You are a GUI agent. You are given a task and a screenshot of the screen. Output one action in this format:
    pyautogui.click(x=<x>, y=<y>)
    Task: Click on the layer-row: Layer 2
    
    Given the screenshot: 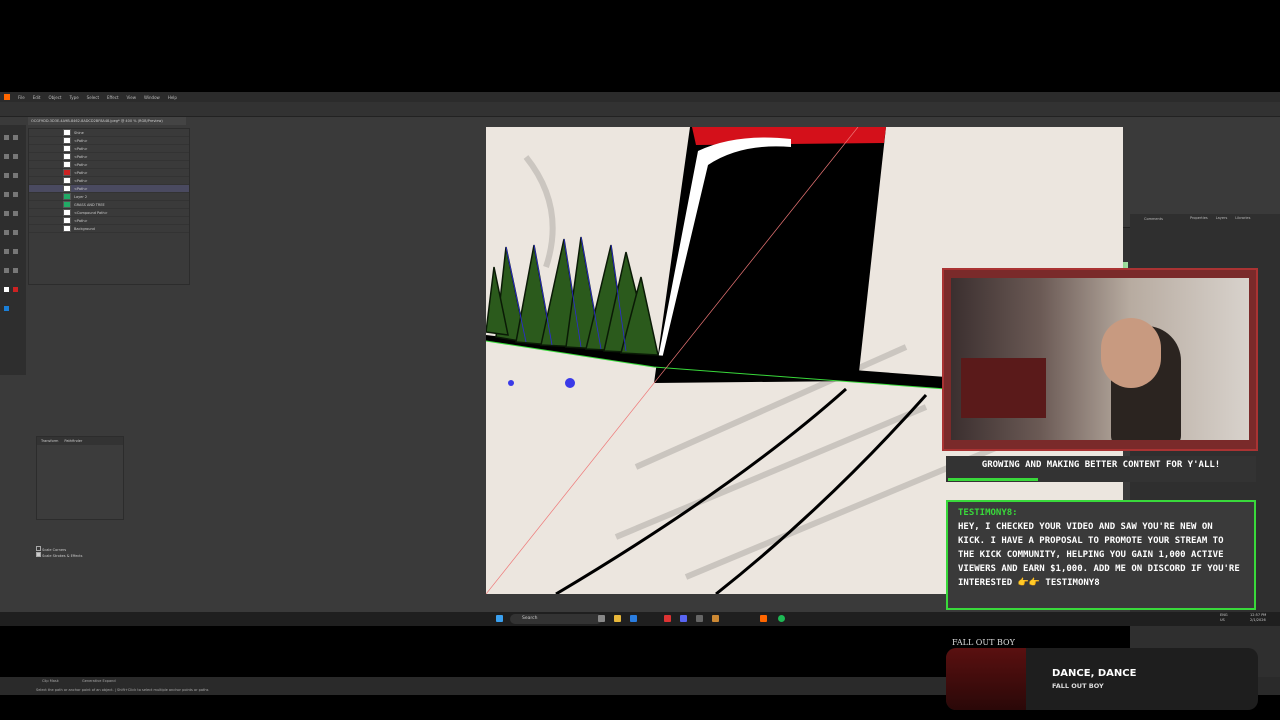 What is the action you would take?
    pyautogui.click(x=109, y=197)
    